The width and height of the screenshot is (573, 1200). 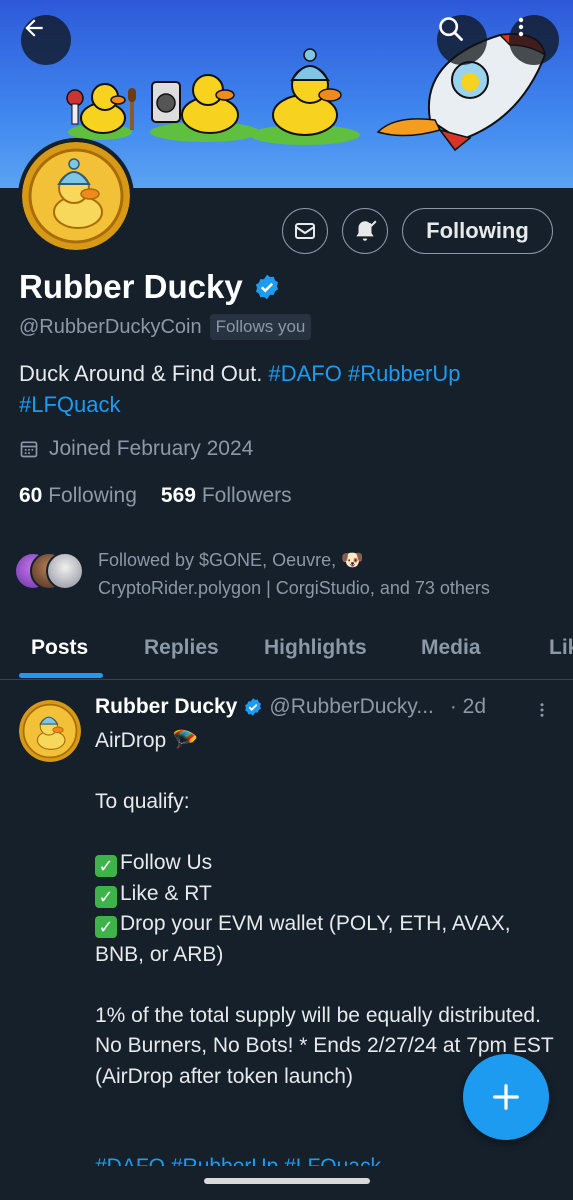 I want to click on check-item-text: Like & RT, so click(x=166, y=893).